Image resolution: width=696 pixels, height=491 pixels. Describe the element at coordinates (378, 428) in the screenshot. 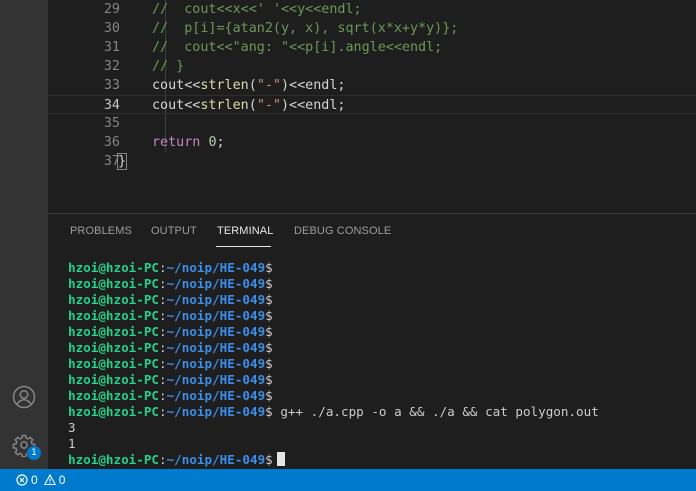

I see `terminal-output-line: 3` at that location.